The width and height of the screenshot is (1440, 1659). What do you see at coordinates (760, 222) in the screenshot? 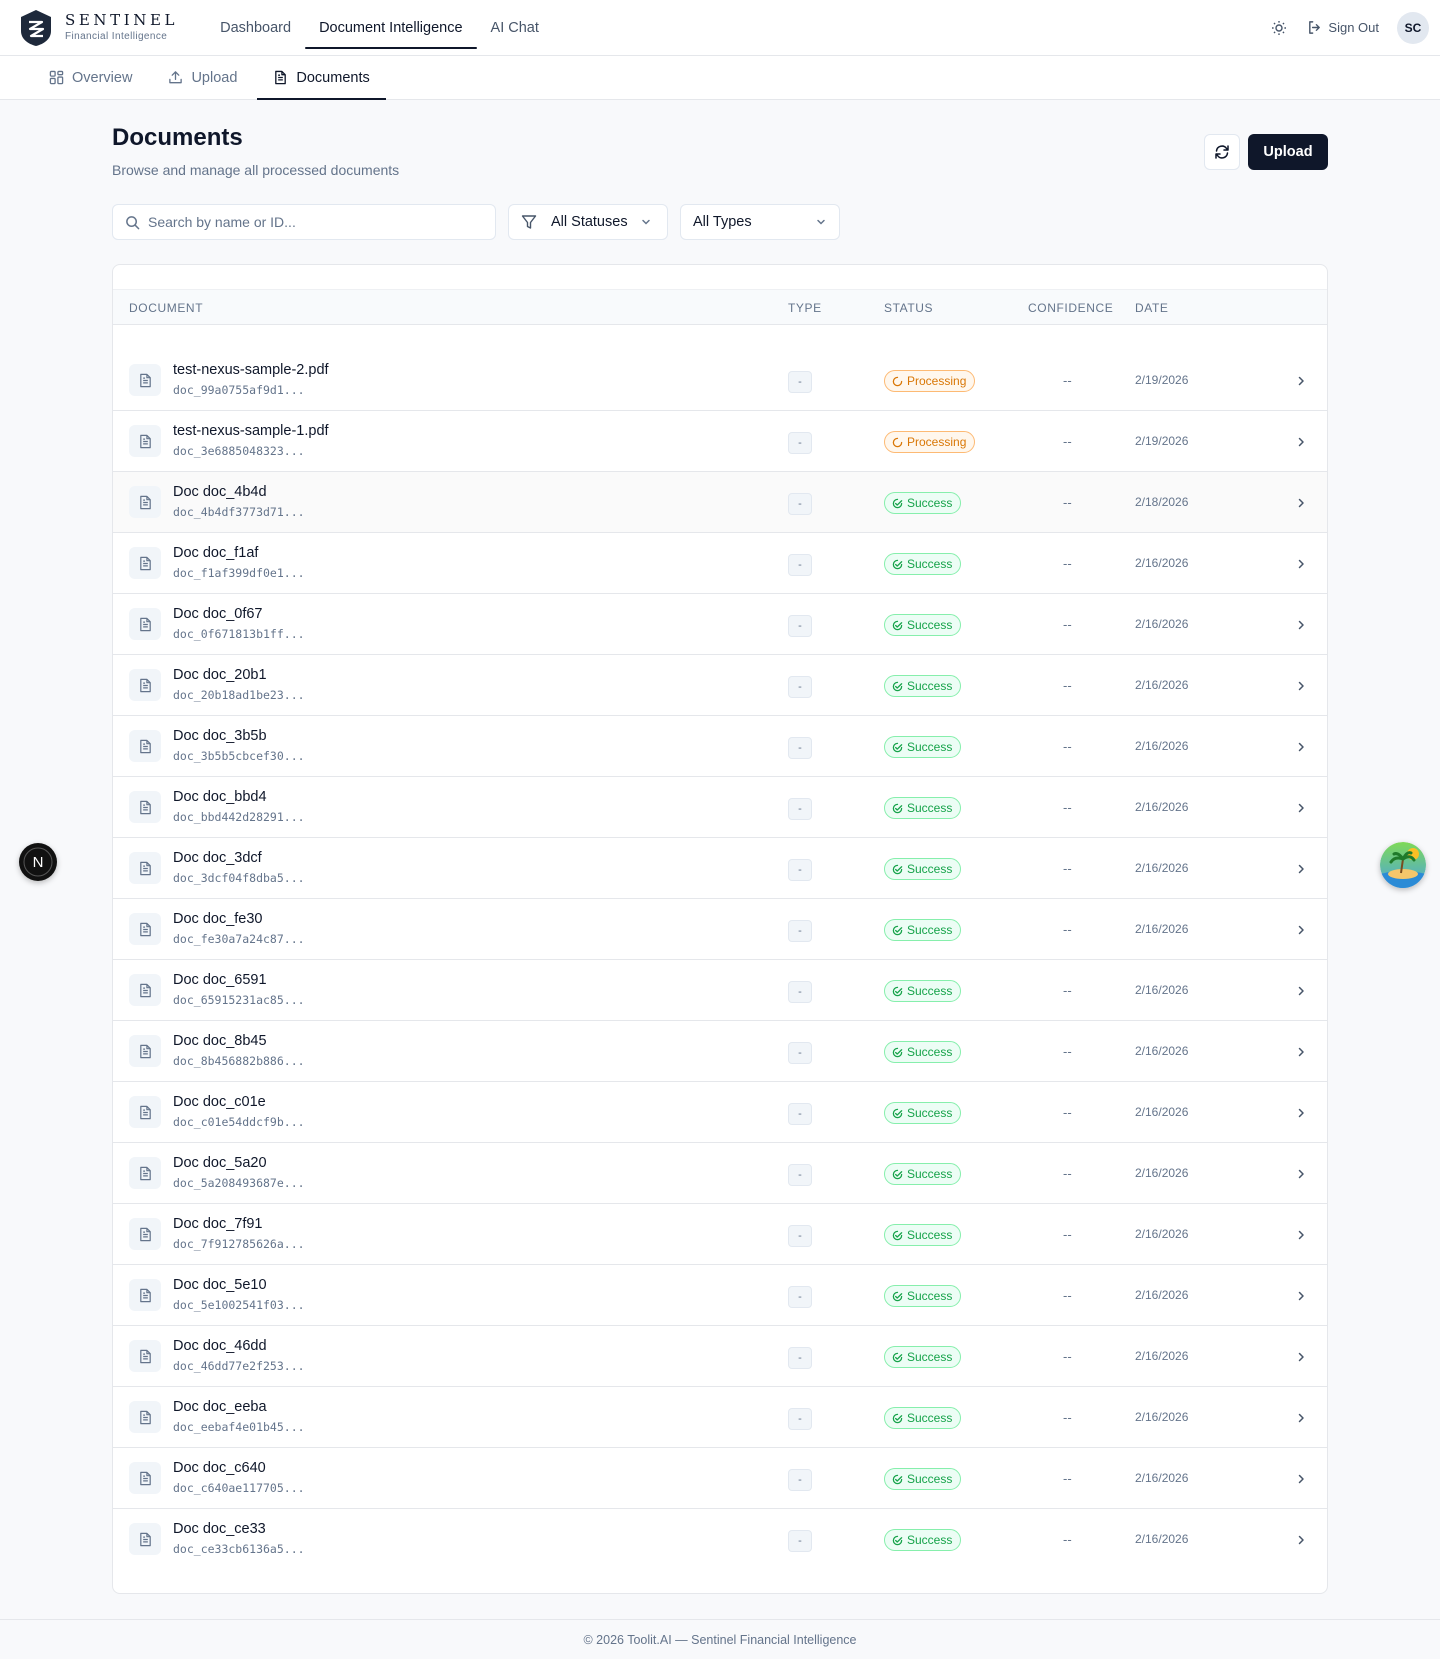
I see `type-filter-select: All Types` at bounding box center [760, 222].